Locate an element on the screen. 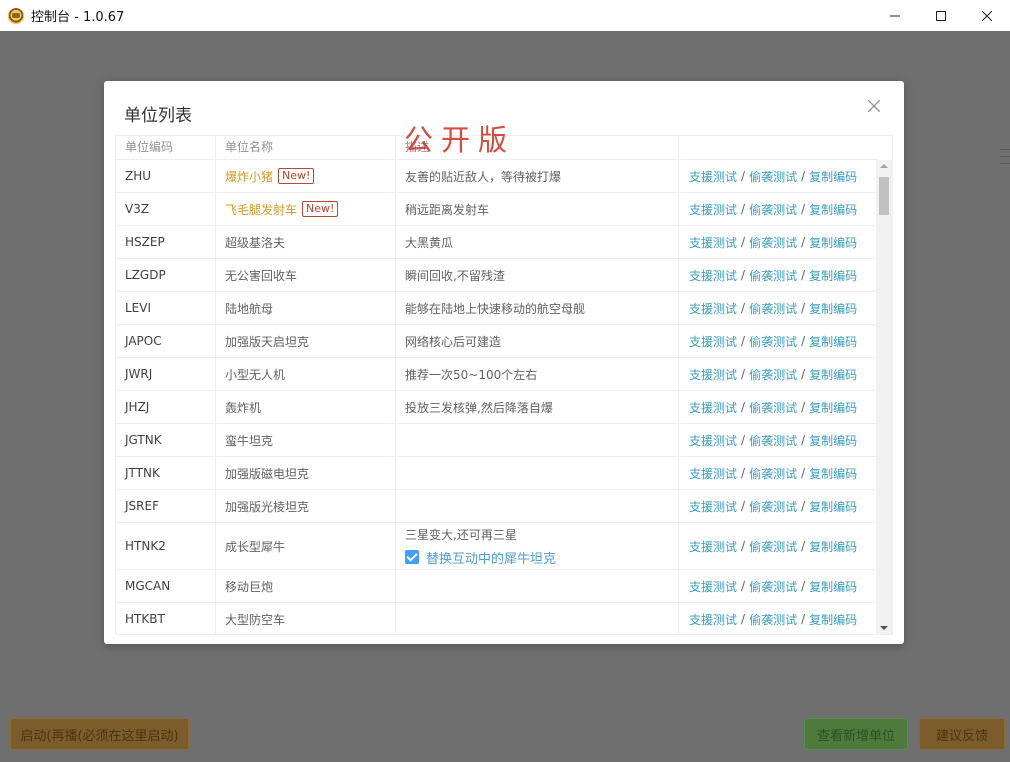 Image resolution: width=1010 pixels, height=762 pixels. unit-desc: 网络核心后可建造 is located at coordinates (453, 341).